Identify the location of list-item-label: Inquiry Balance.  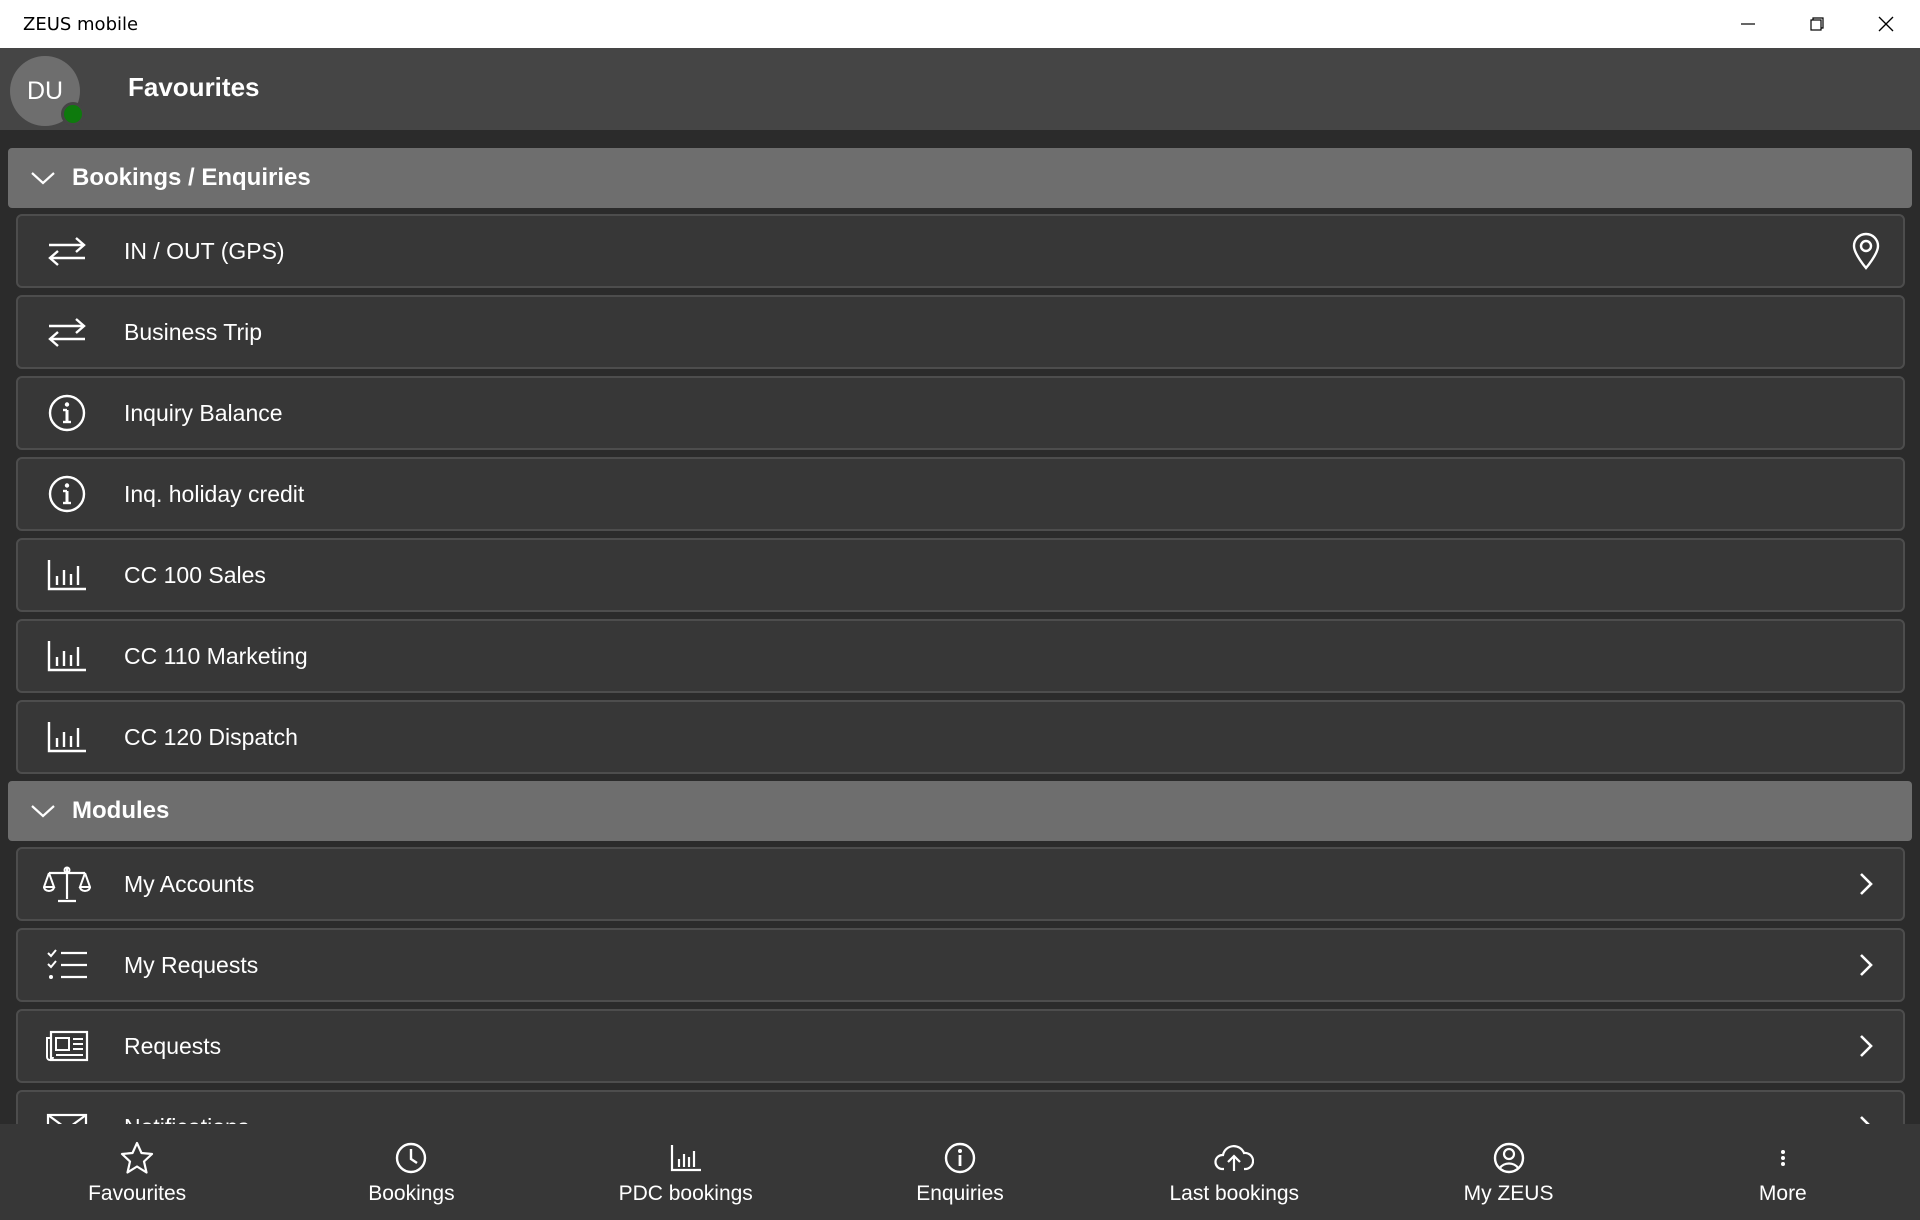
(203, 412).